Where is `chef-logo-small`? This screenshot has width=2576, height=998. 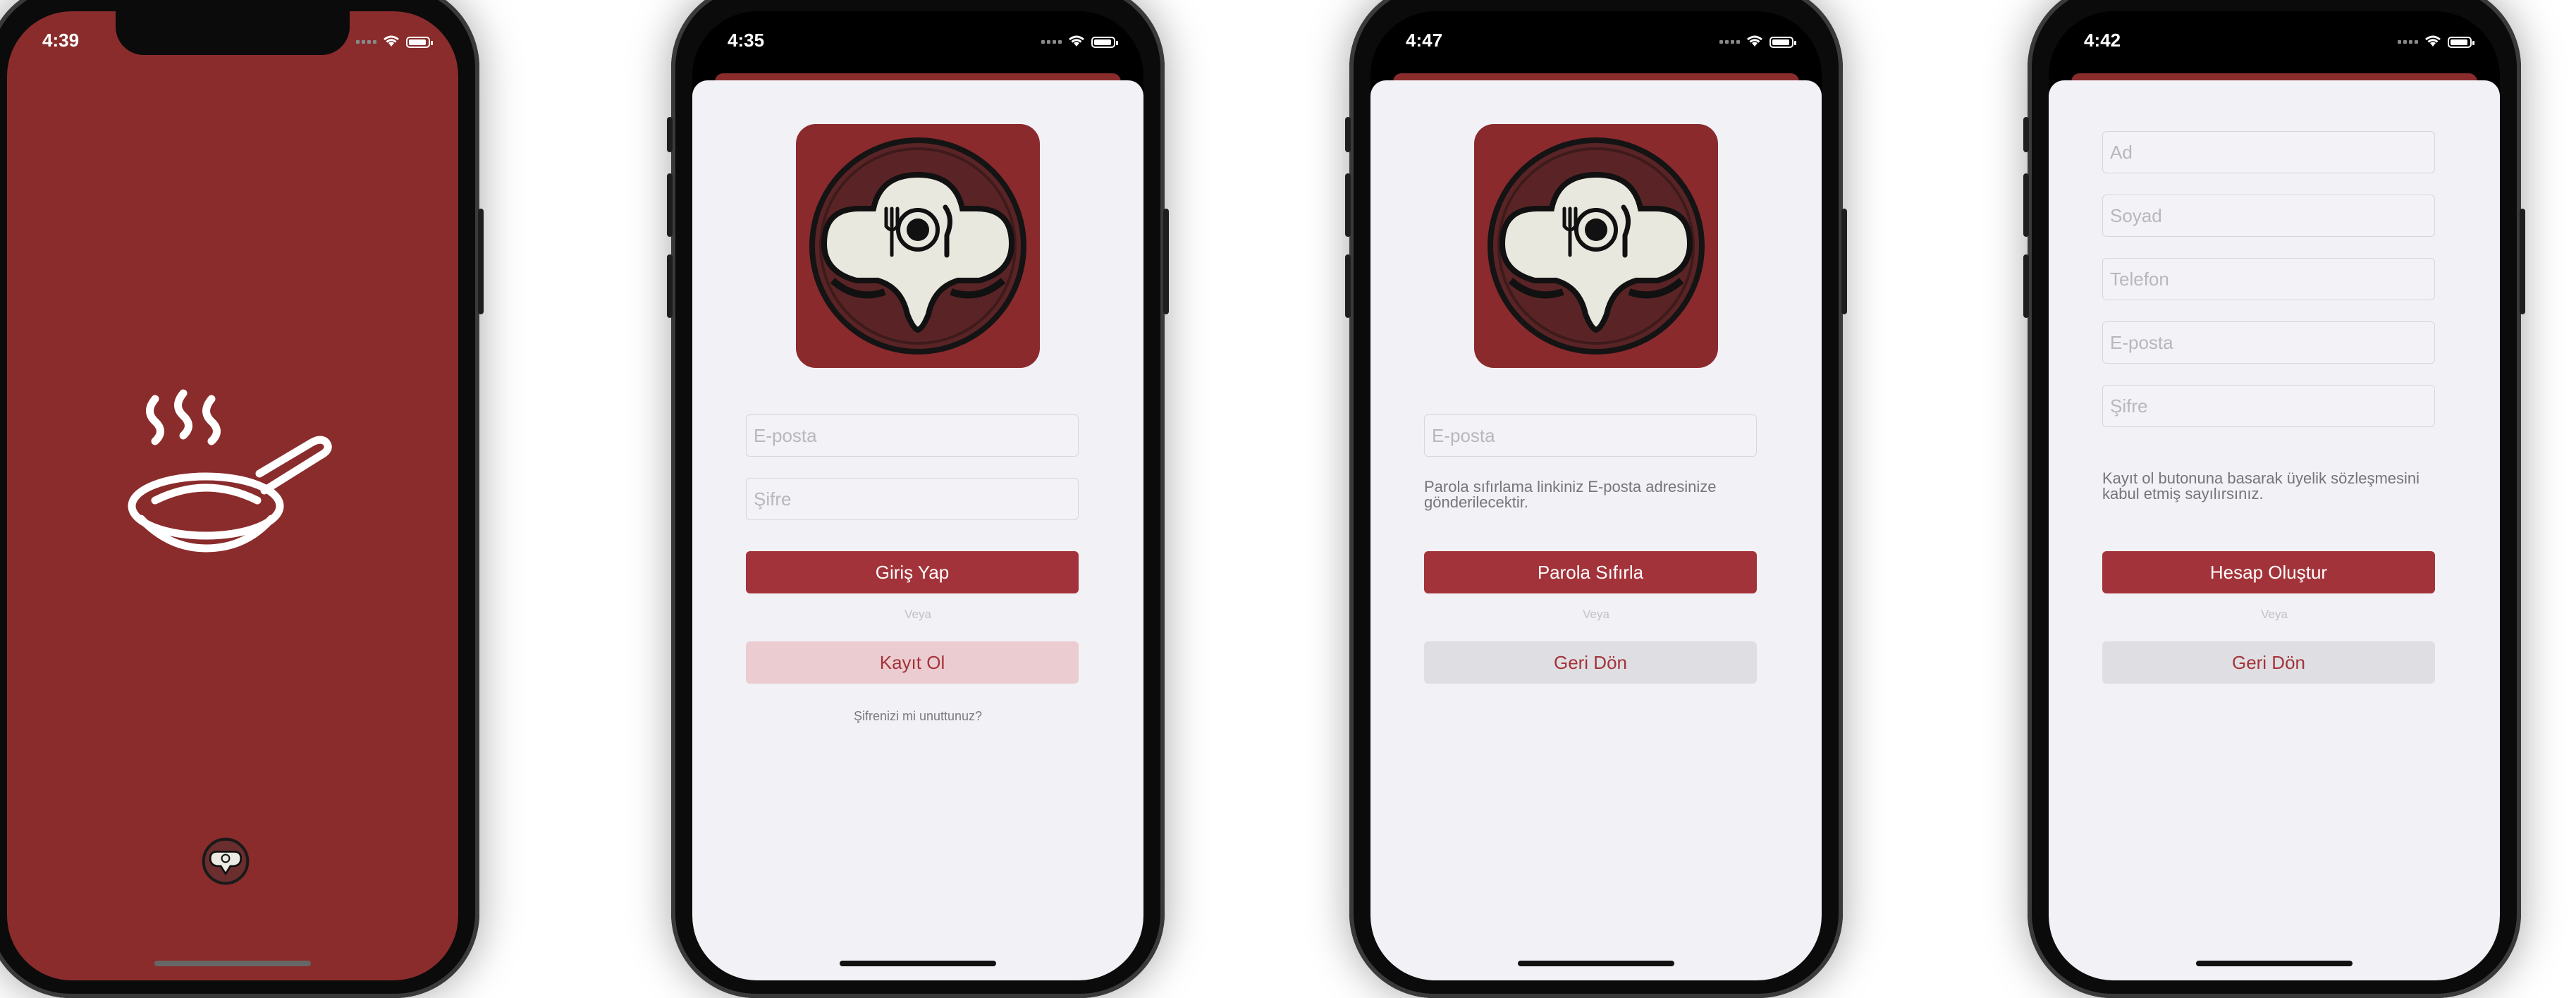 chef-logo-small is located at coordinates (226, 861).